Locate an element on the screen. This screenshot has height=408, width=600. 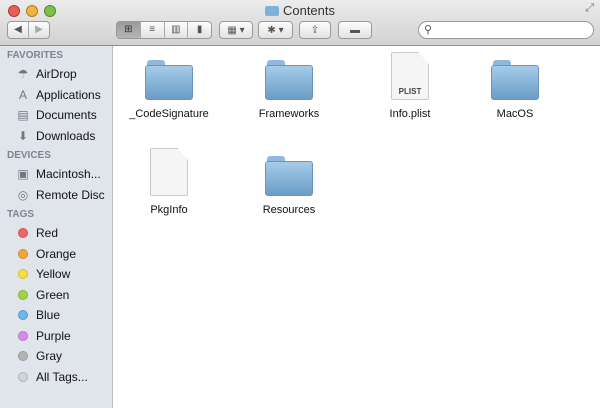
tags-header: TAGS is located at coordinates (21, 214).